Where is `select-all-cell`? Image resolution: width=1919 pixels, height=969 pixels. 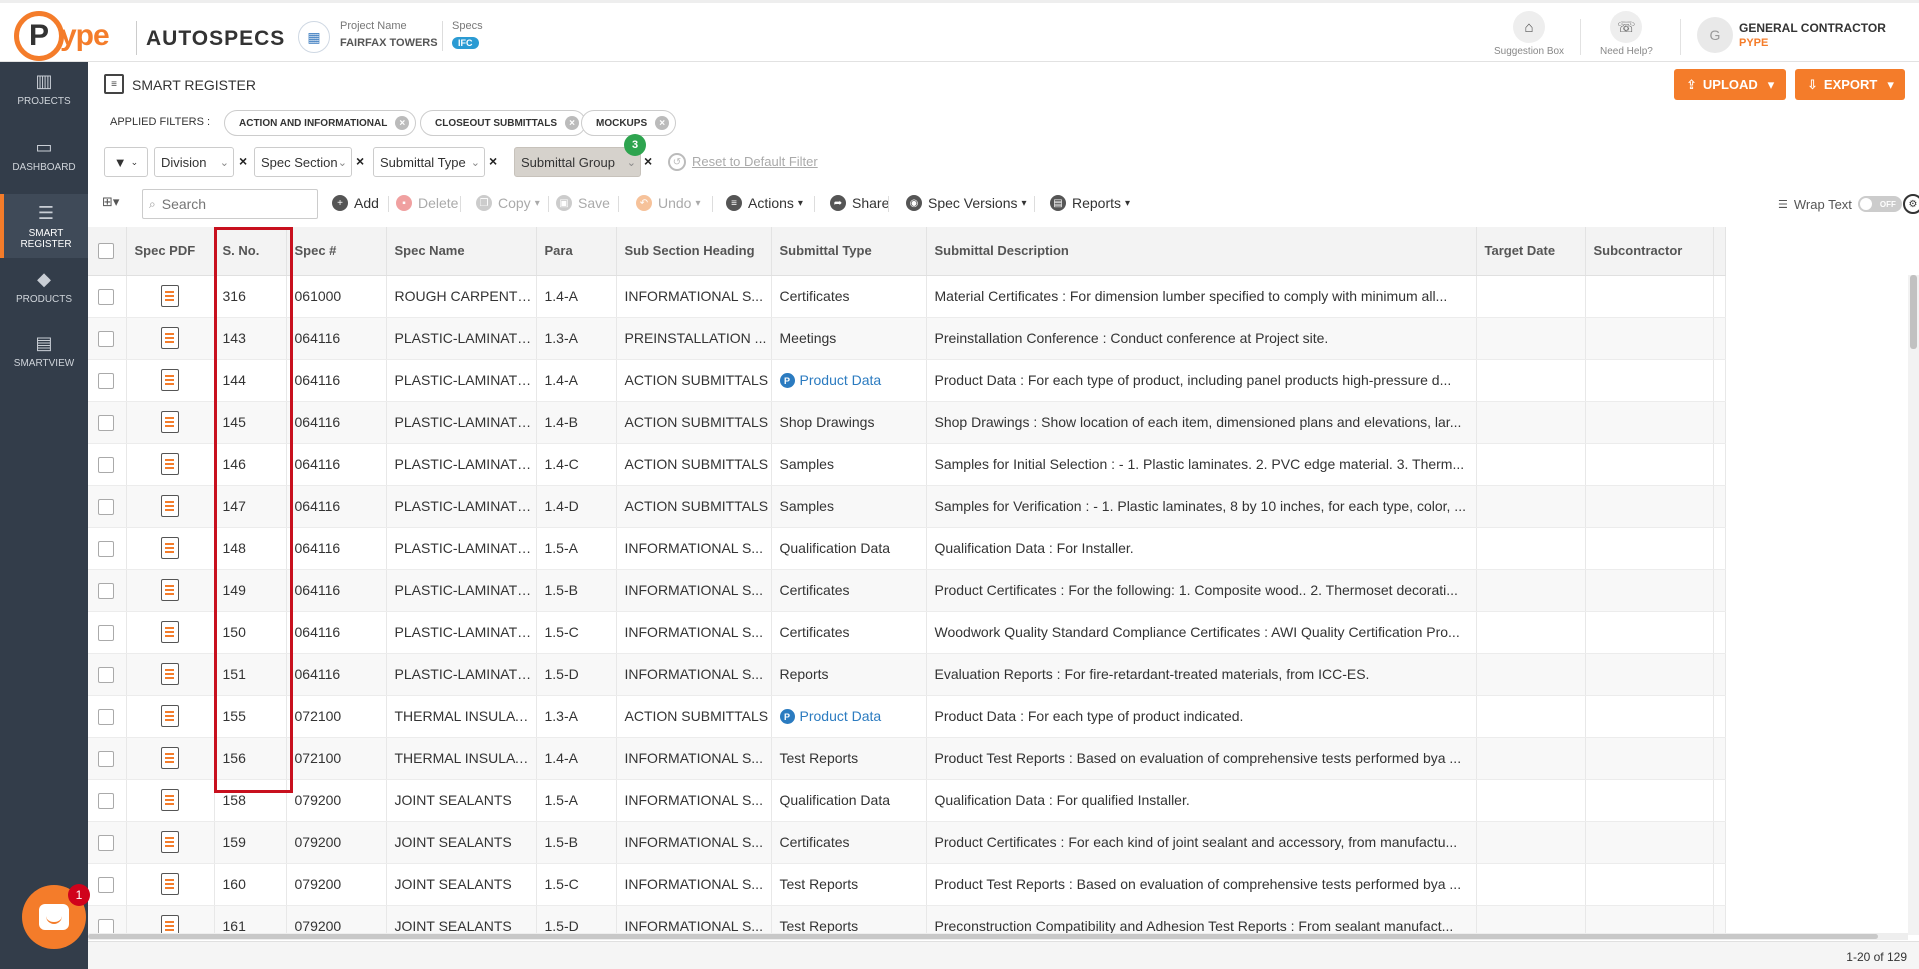
select-all-cell is located at coordinates (107, 251).